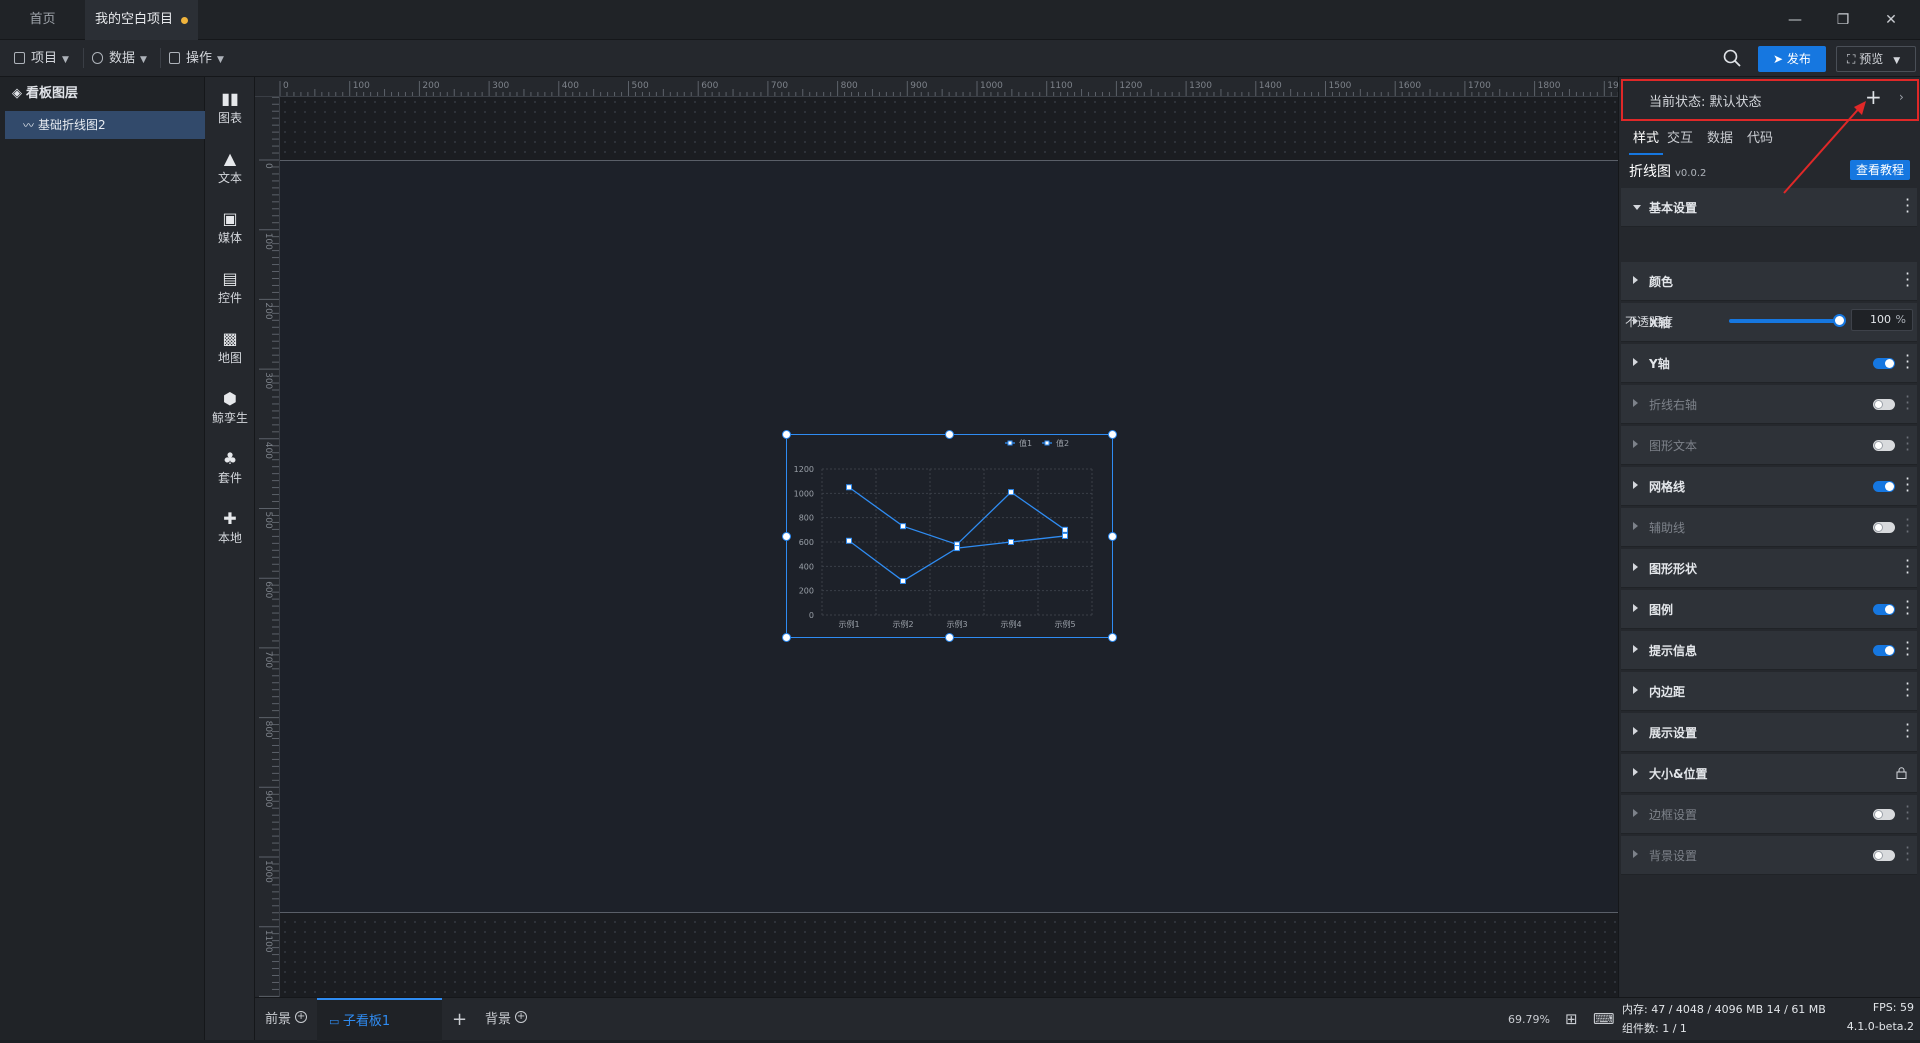  Describe the element at coordinates (1769, 855) in the screenshot. I see `section-15: 背景设置 · · ·` at that location.